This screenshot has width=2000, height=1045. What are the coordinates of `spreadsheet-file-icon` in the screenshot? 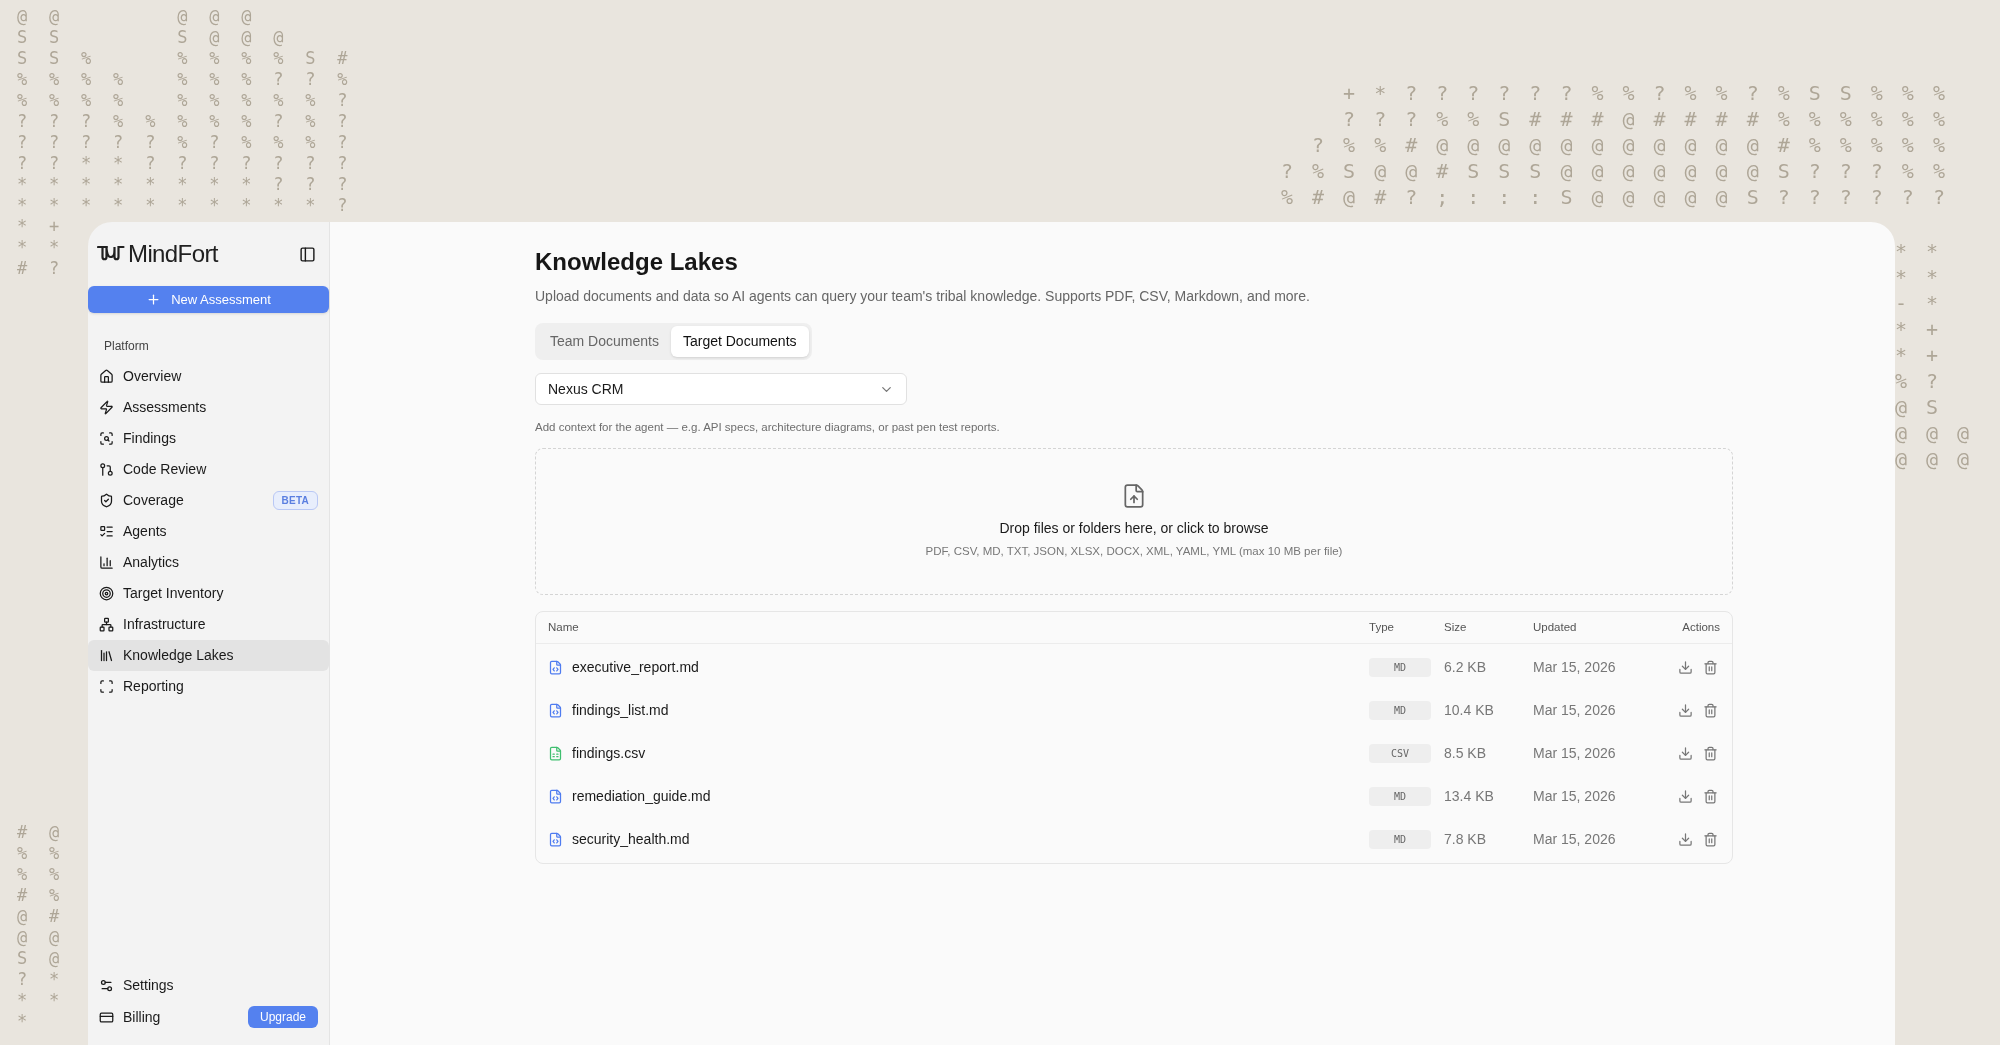 It's located at (555, 754).